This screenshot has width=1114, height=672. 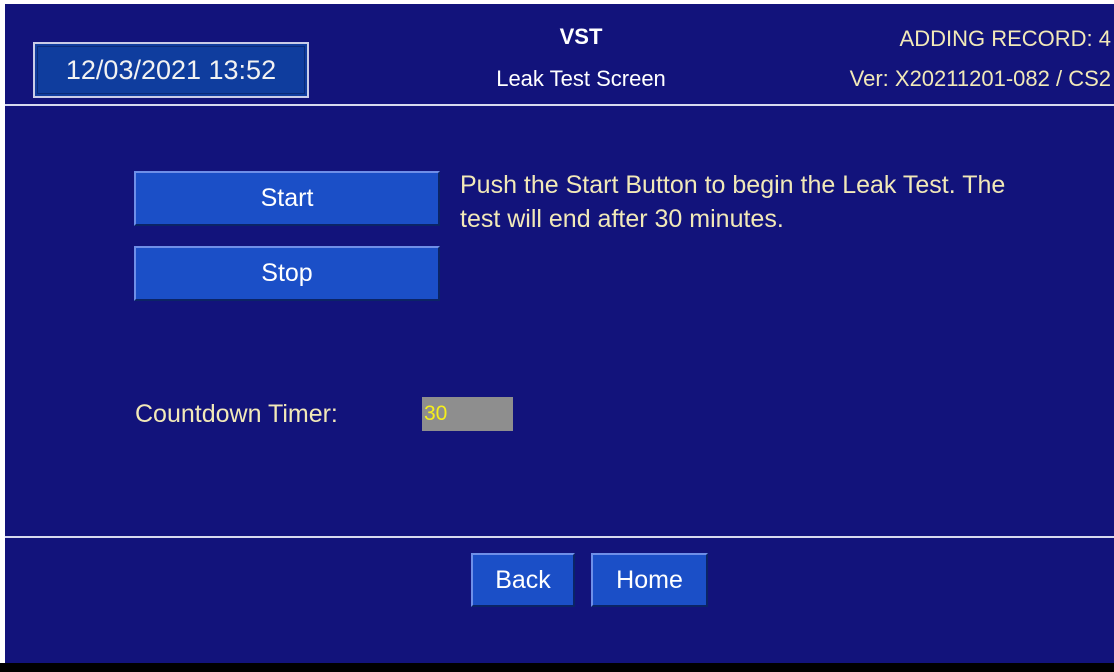 I want to click on app-name: VST, so click(x=581, y=36).